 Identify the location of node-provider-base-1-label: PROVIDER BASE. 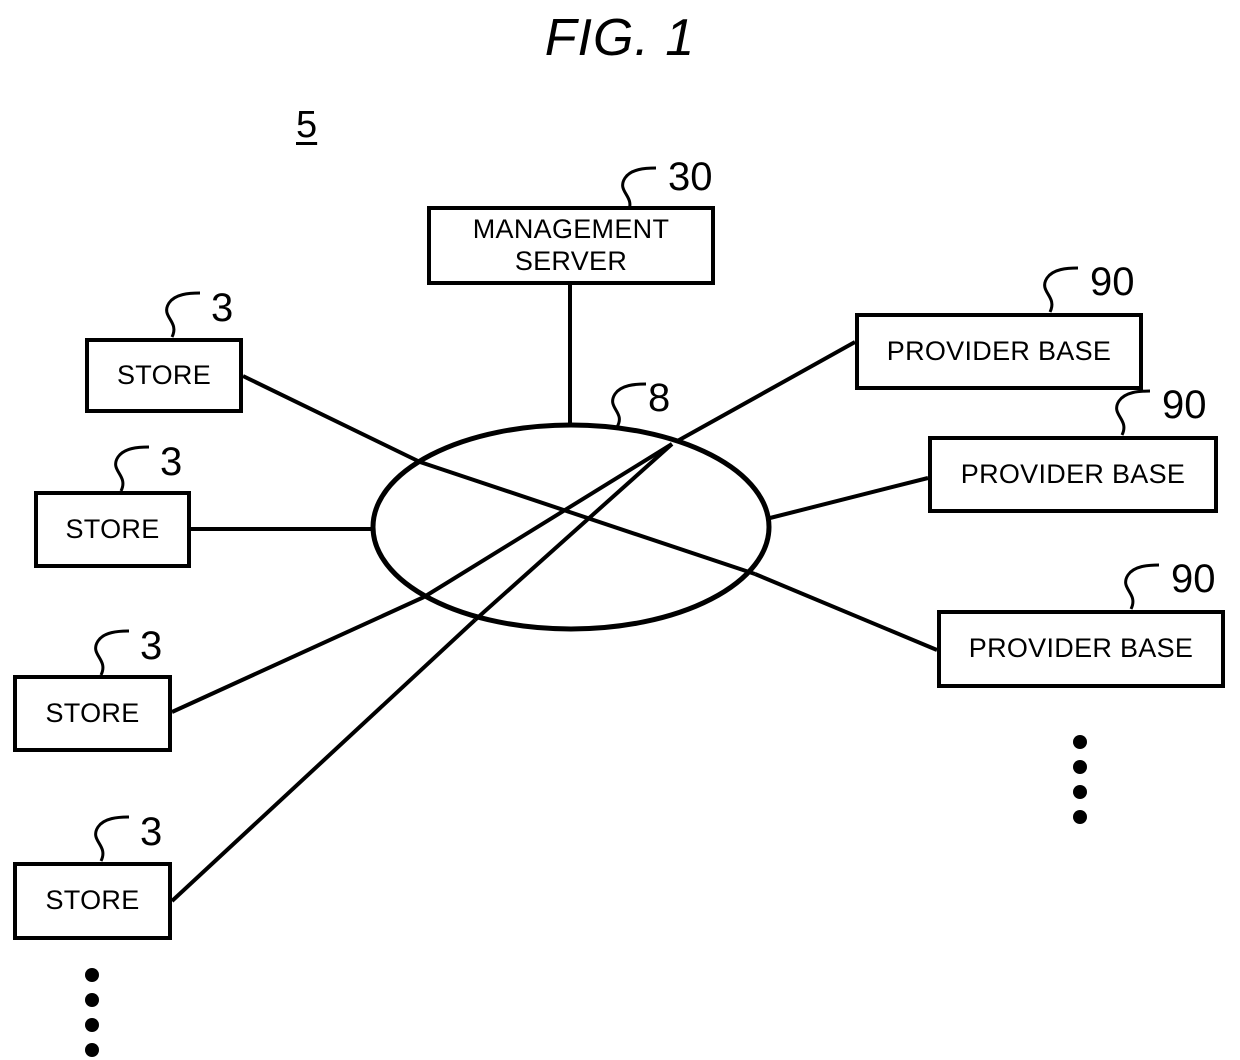
(999, 350).